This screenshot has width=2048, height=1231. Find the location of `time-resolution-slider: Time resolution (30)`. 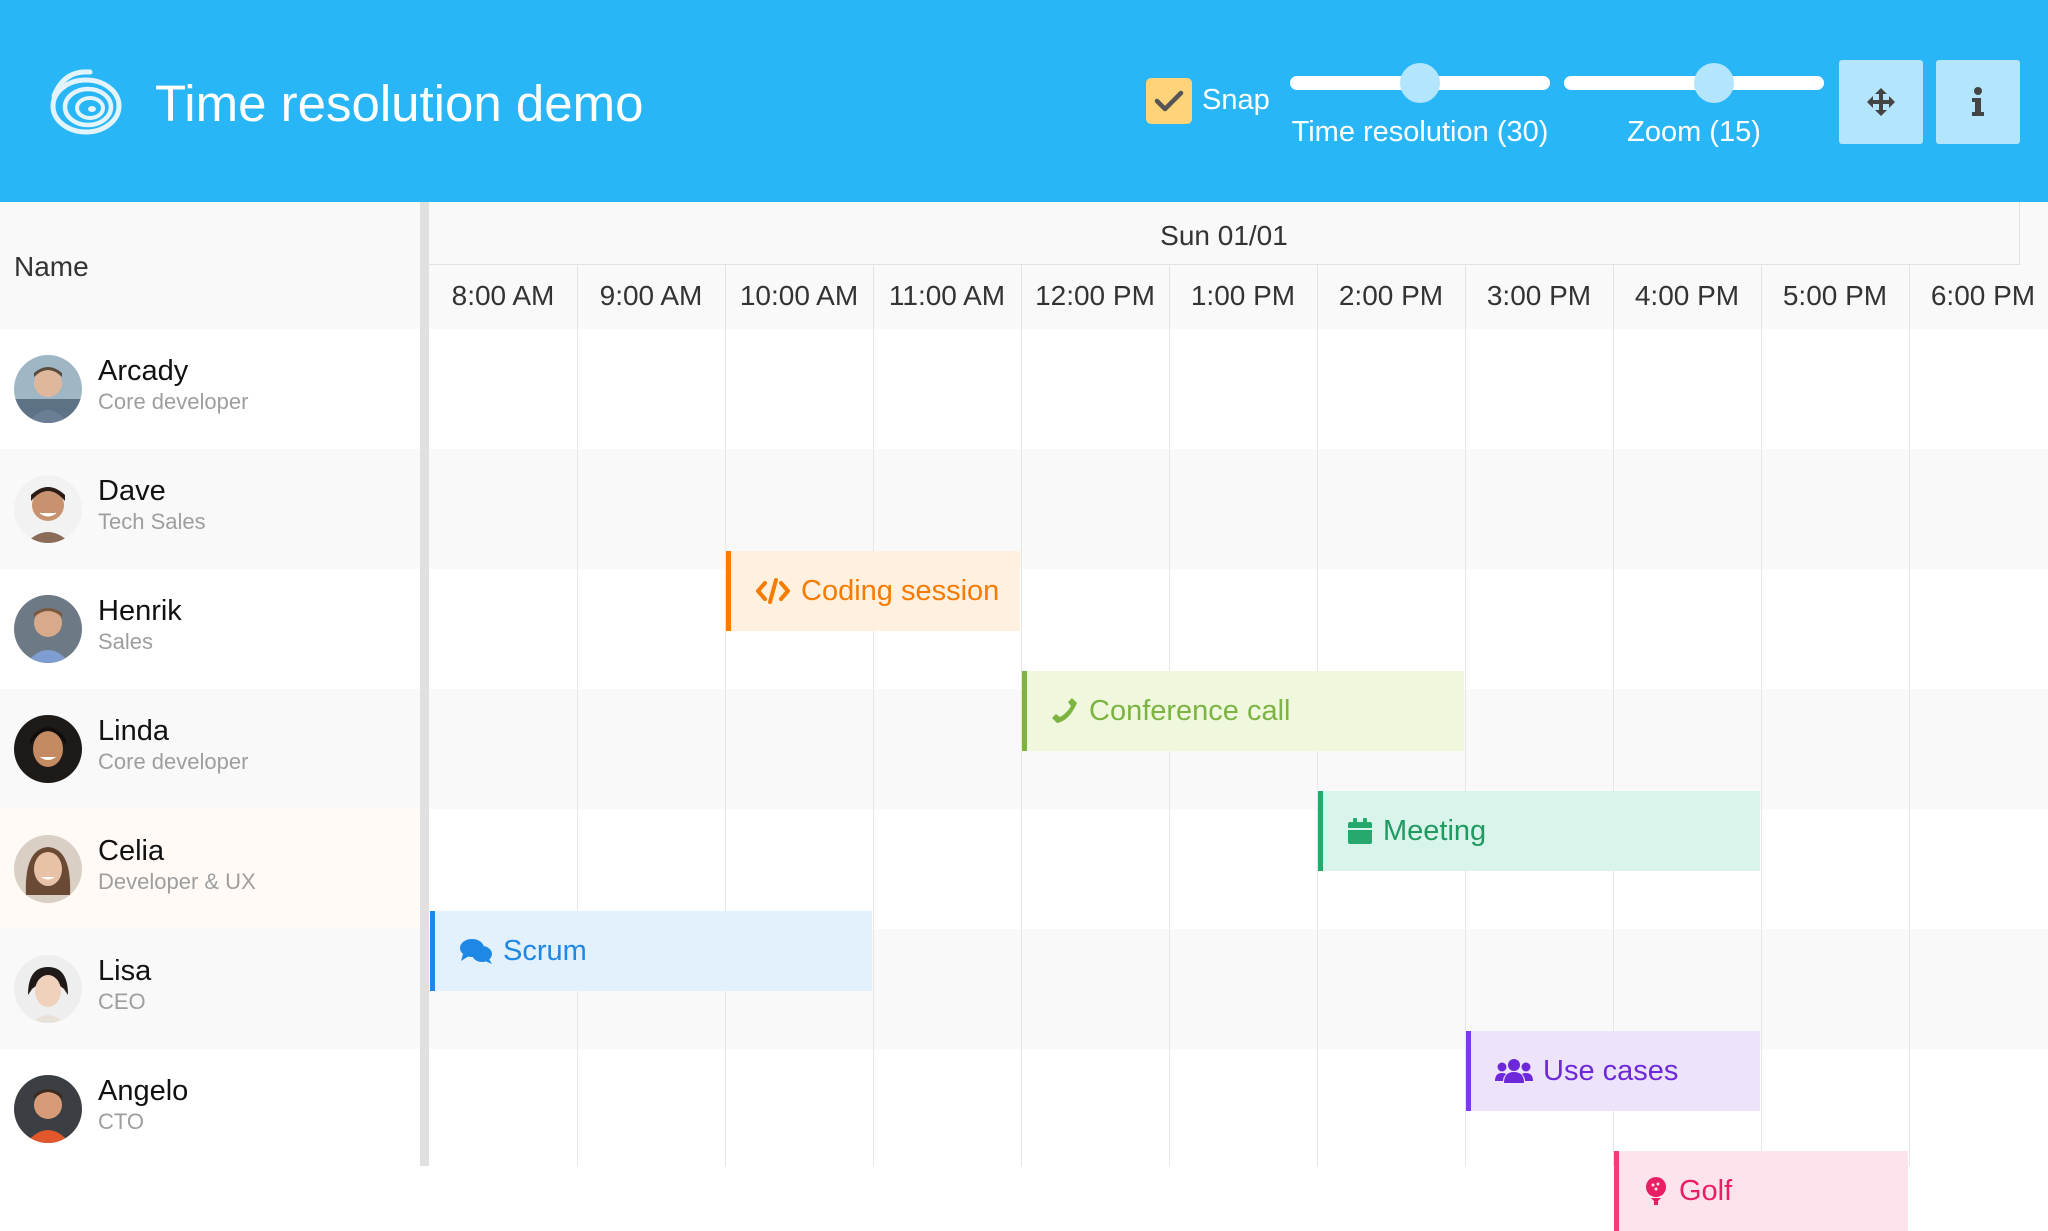

time-resolution-slider: Time resolution (30) is located at coordinates (1420, 107).